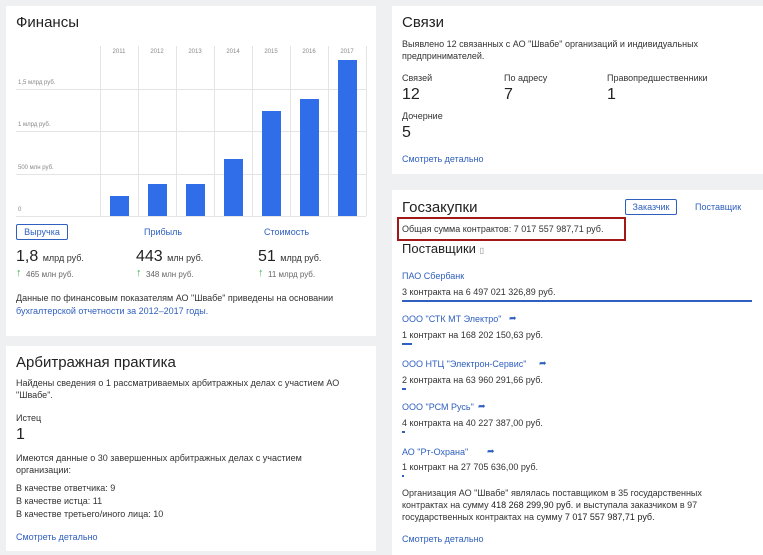 The width and height of the screenshot is (763, 555). What do you see at coordinates (233, 52) in the screenshot?
I see `chart-x-tick-label: 2014` at bounding box center [233, 52].